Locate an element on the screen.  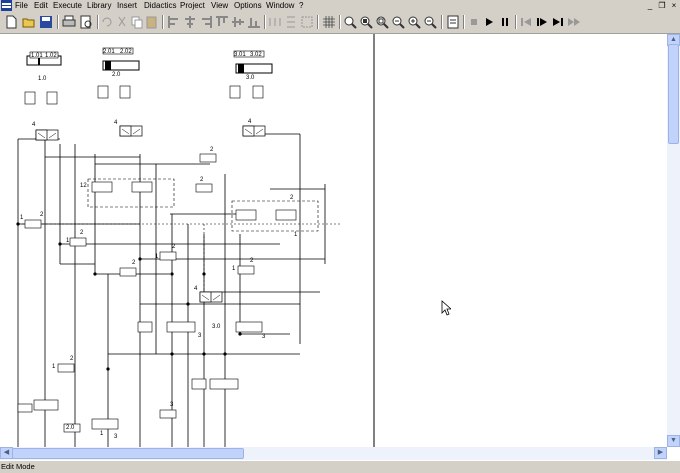
new-icon is located at coordinates (11, 22).